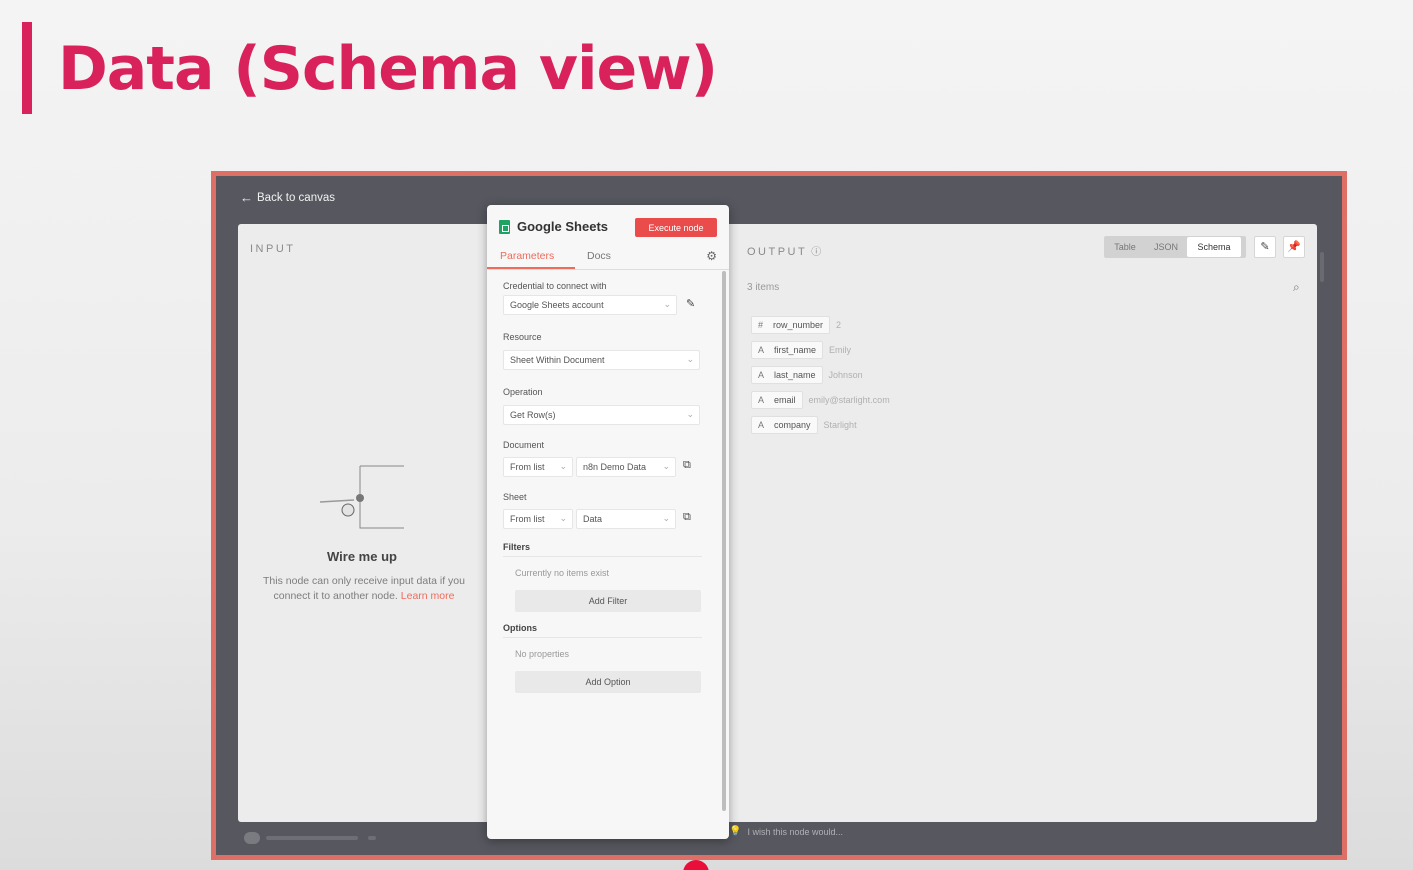 The image size is (1413, 870). Describe the element at coordinates (761, 324) in the screenshot. I see `type-icon: #` at that location.